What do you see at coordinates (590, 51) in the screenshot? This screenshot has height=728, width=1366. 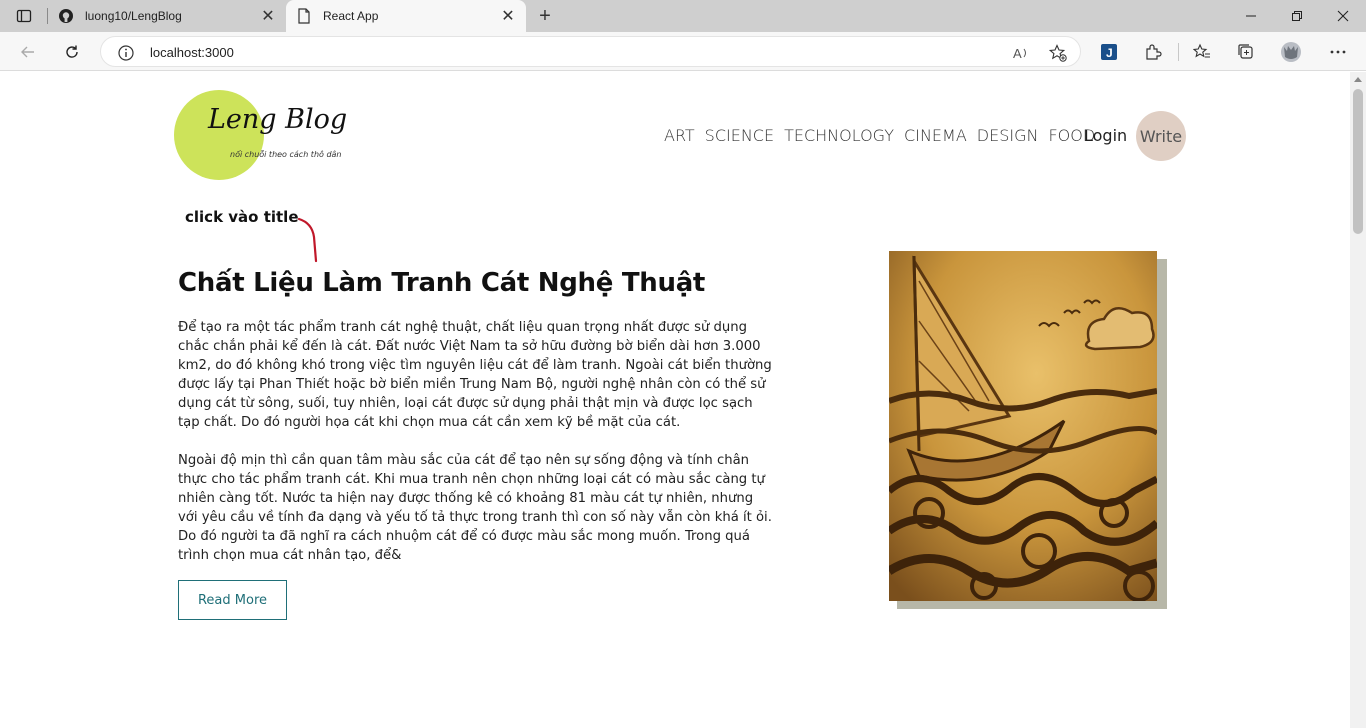 I see `address-bar: localhost:3000 A` at bounding box center [590, 51].